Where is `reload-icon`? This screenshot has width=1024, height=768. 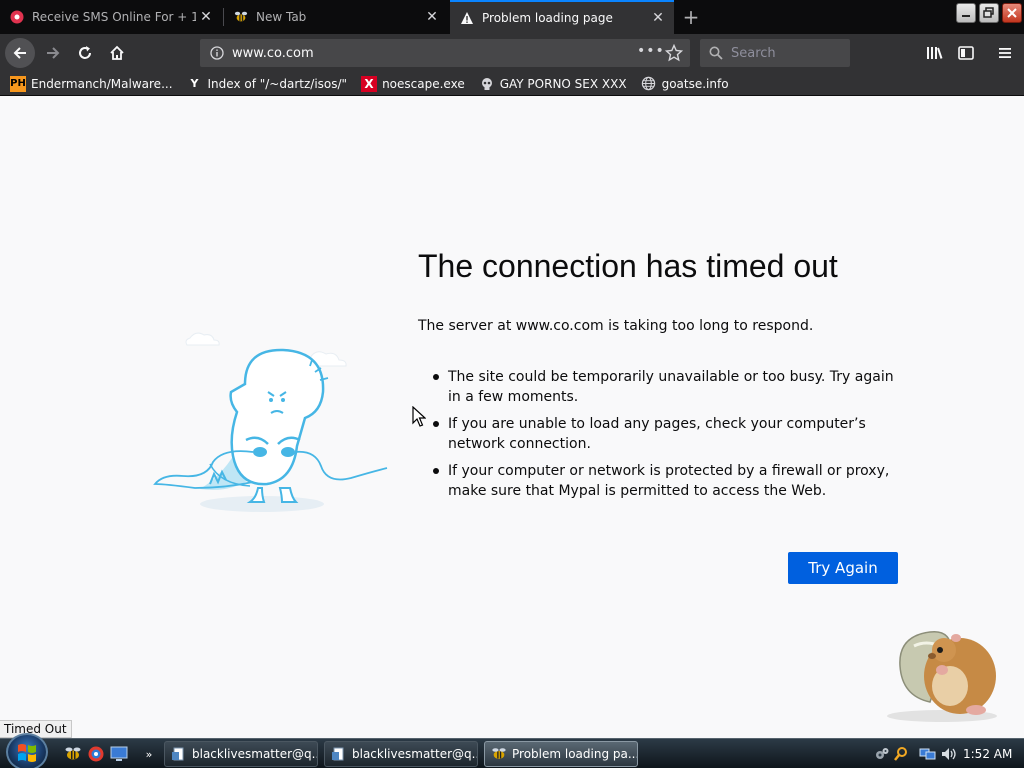 reload-icon is located at coordinates (85, 52).